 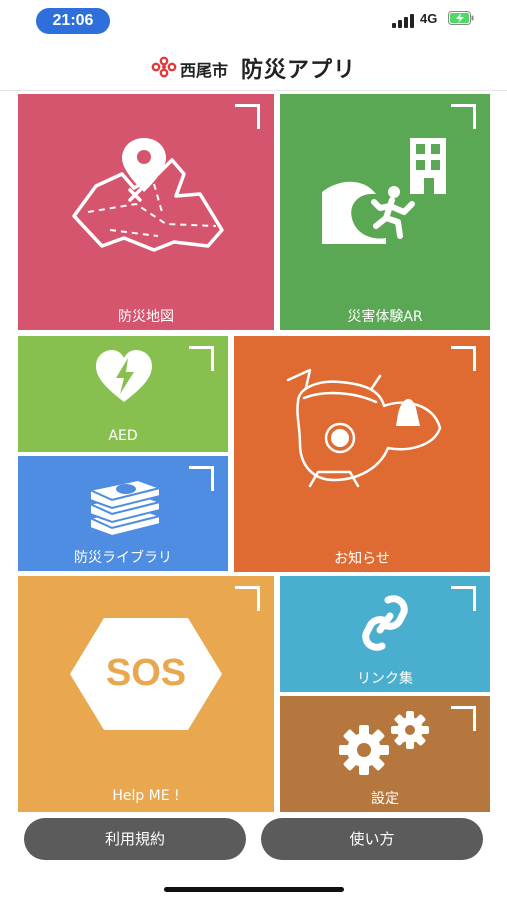 I want to click on tile-disaster-ar: 災害体験AR, so click(x=385, y=212).